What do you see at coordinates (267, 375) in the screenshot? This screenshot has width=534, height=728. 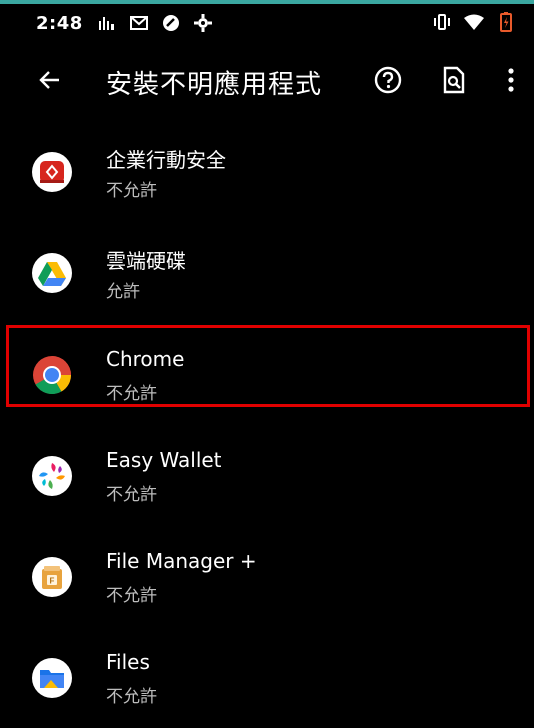 I see `list-item: Chrome 不允許` at bounding box center [267, 375].